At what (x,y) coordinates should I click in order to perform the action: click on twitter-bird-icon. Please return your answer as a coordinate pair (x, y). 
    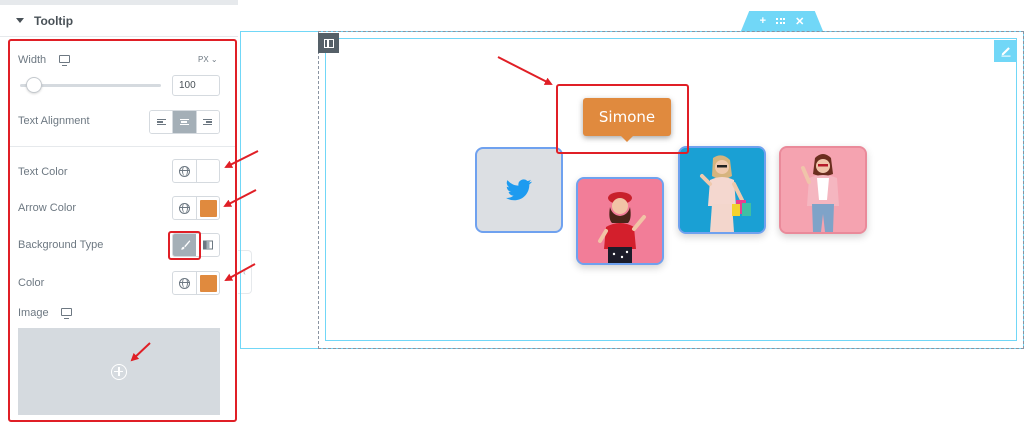
    Looking at the image, I should click on (519, 190).